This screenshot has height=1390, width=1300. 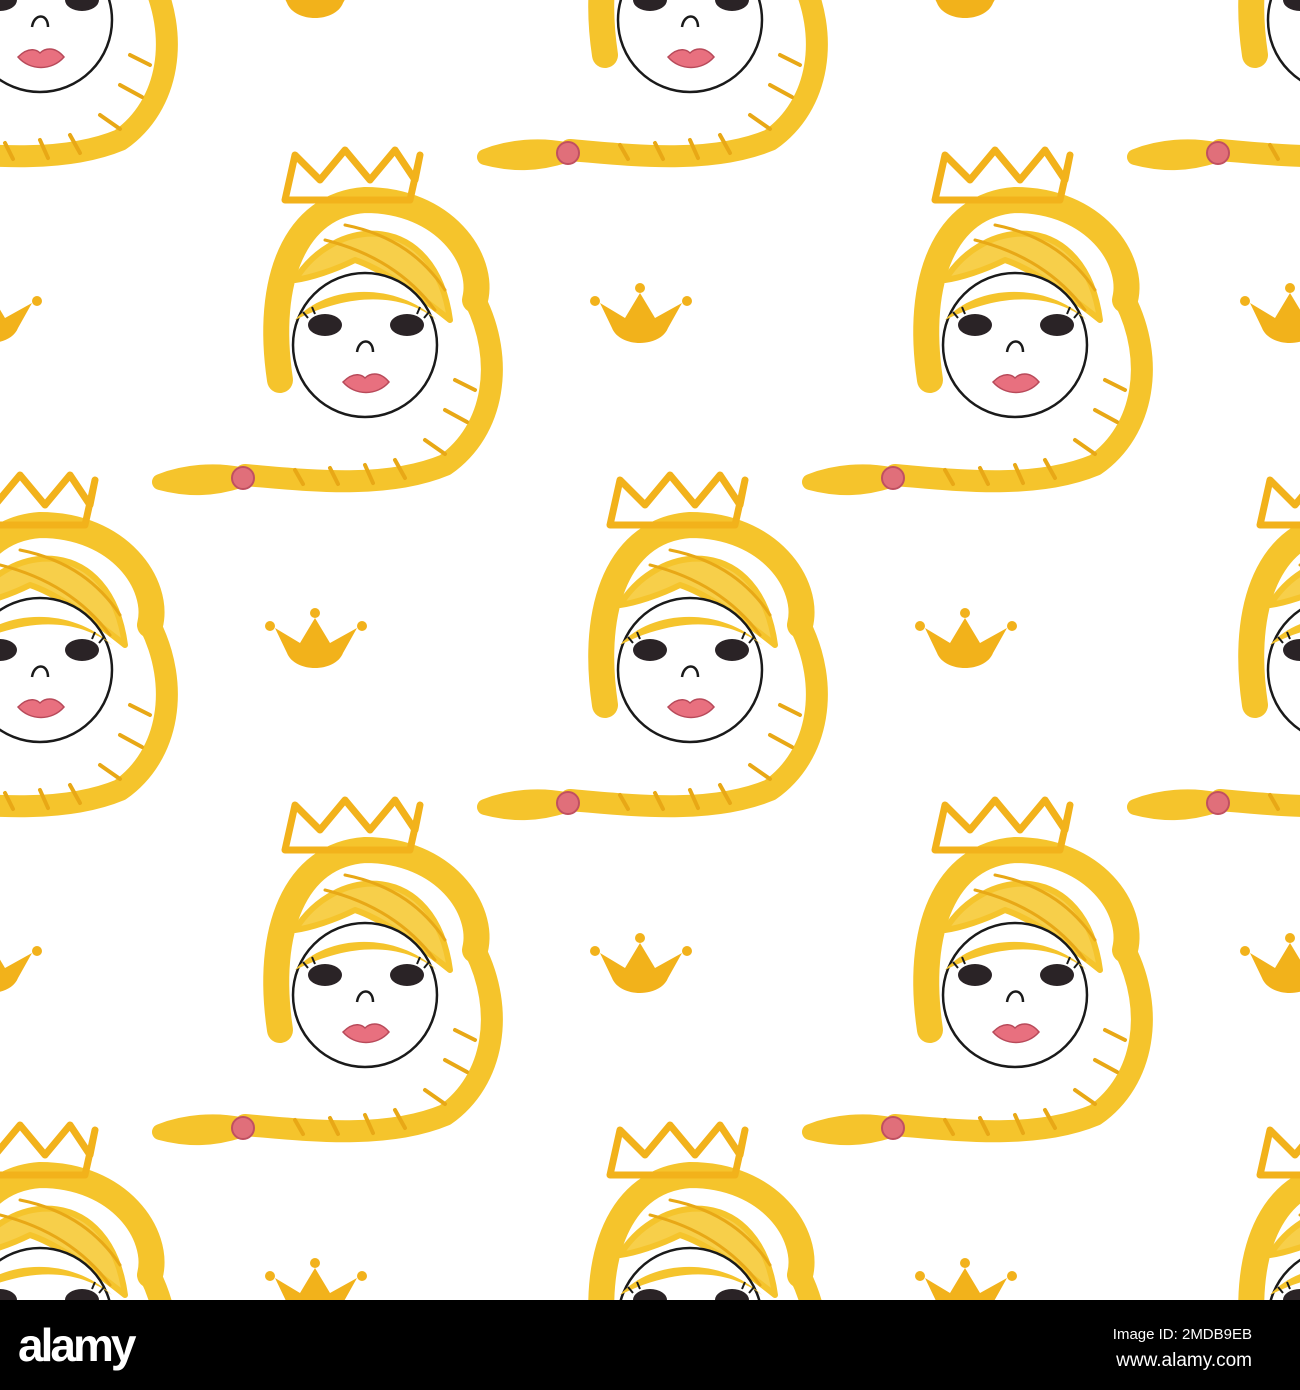 I want to click on watermark-footer: alamy Image ID: 2MDB9EB www.alamy.com, so click(x=650, y=1345).